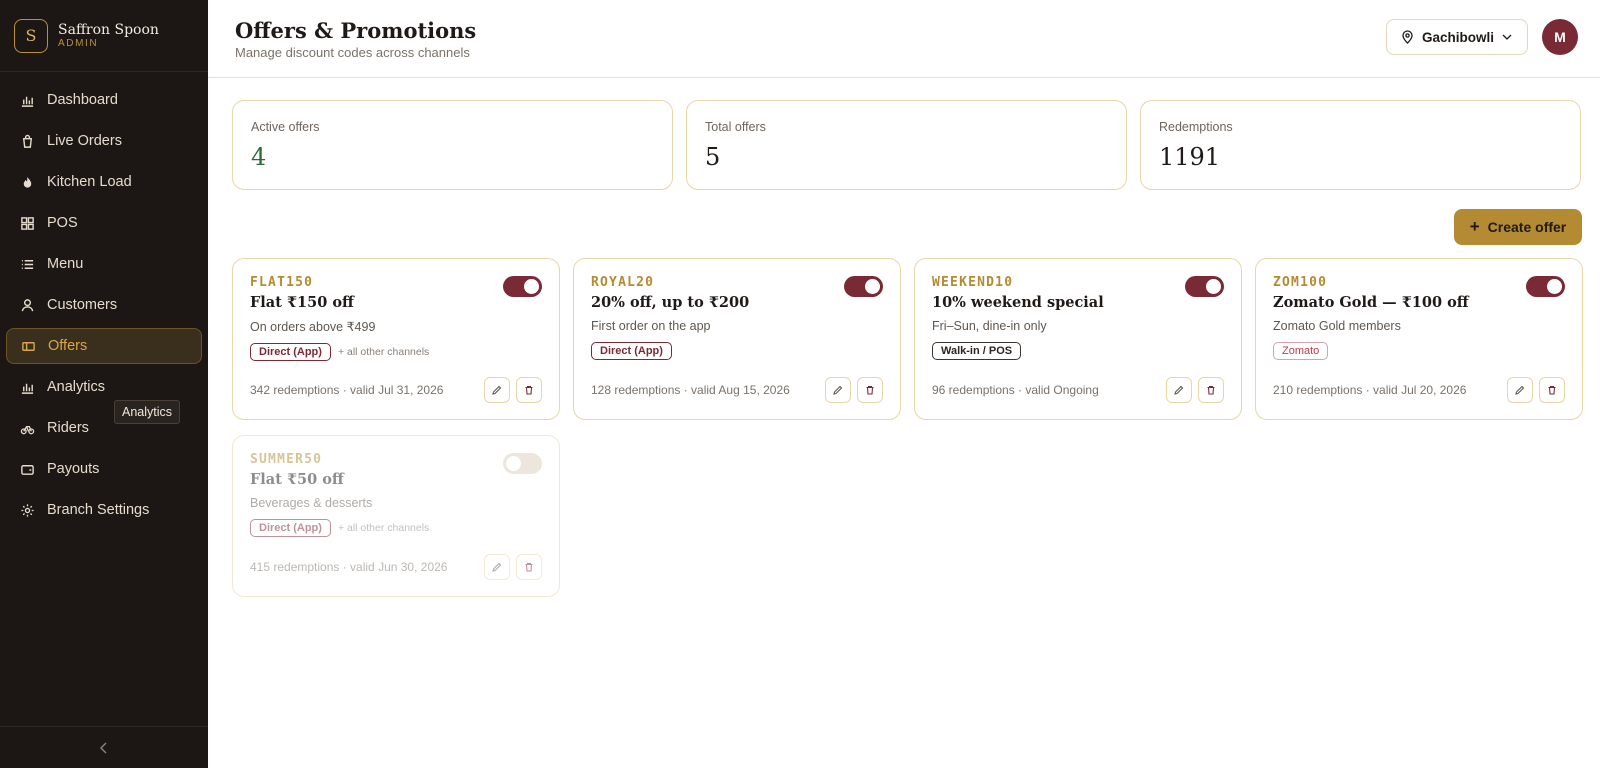 The width and height of the screenshot is (1600, 768). What do you see at coordinates (670, 302) in the screenshot?
I see `offer-title: 20% off, up to ₹200` at bounding box center [670, 302].